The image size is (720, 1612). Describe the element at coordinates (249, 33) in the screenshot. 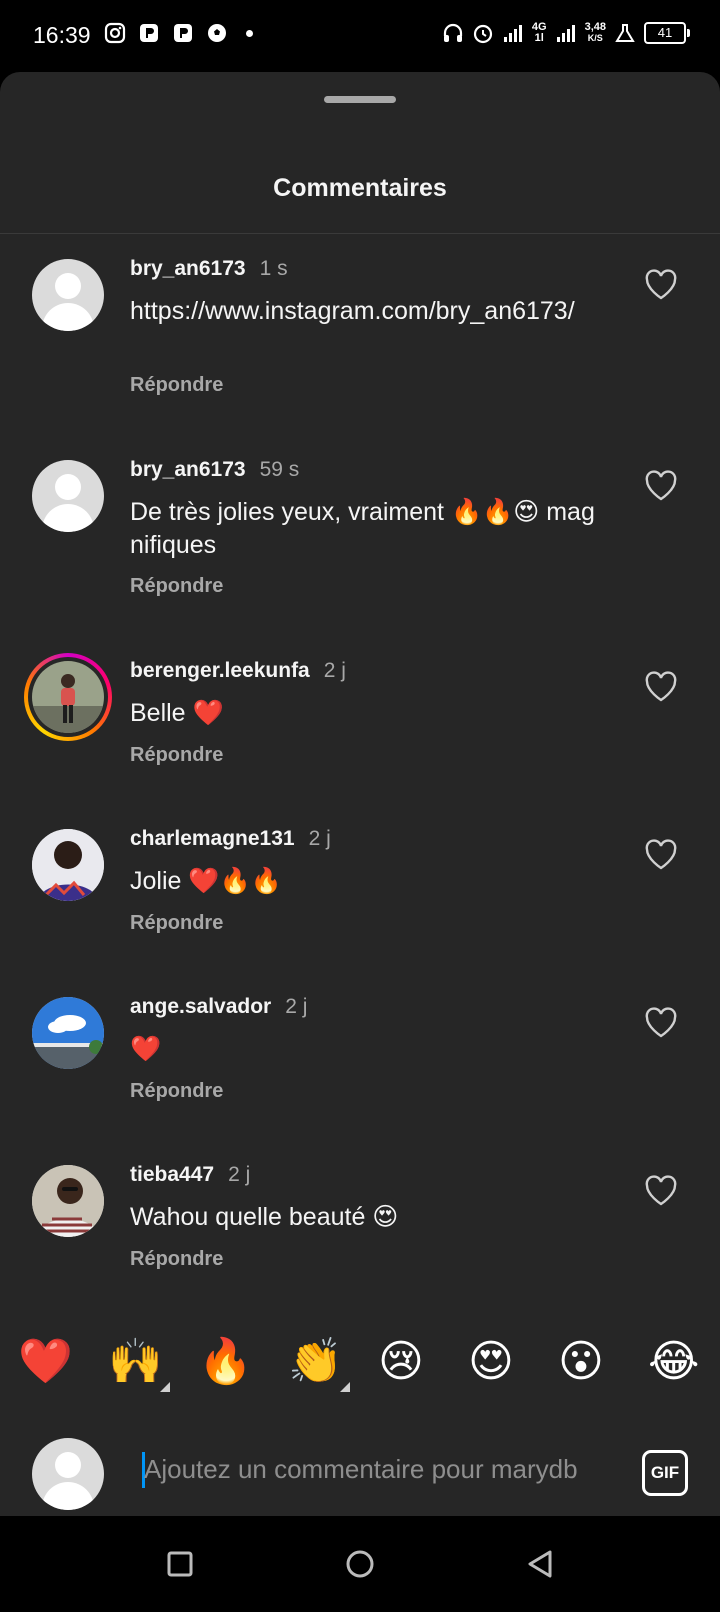

I see `more-notifications-dot` at that location.